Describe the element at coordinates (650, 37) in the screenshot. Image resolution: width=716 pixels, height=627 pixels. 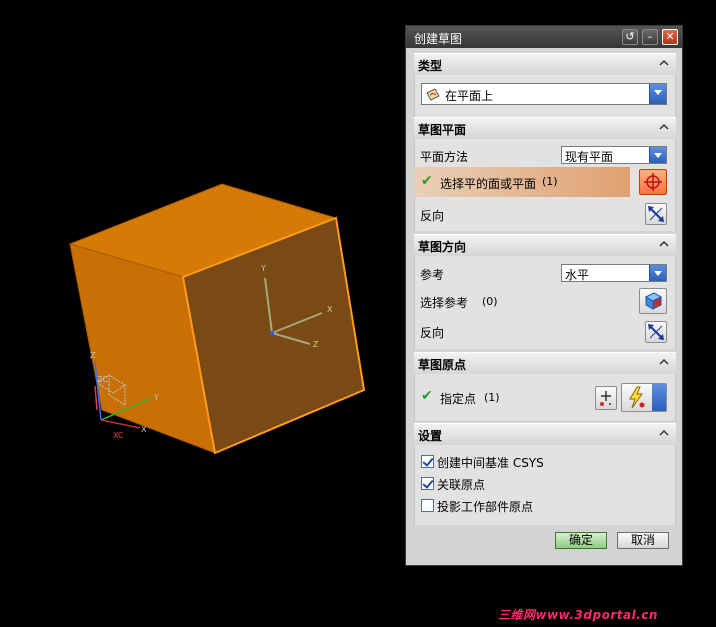
I see `minimize-icon: –` at that location.